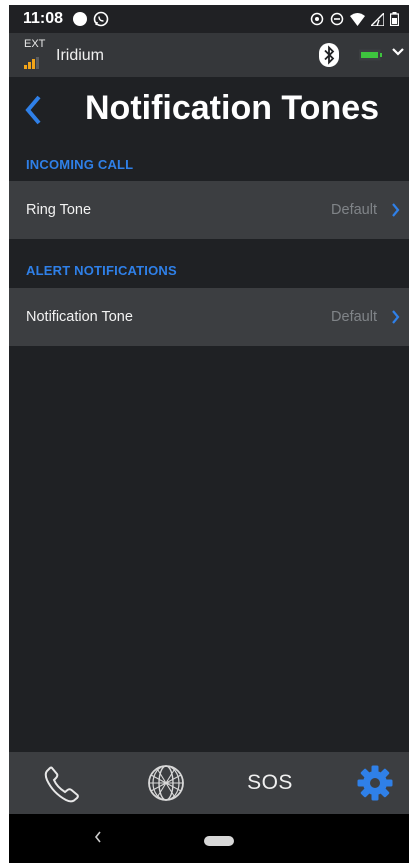 The width and height of the screenshot is (417, 863). I want to click on wifi-icon, so click(357, 19).